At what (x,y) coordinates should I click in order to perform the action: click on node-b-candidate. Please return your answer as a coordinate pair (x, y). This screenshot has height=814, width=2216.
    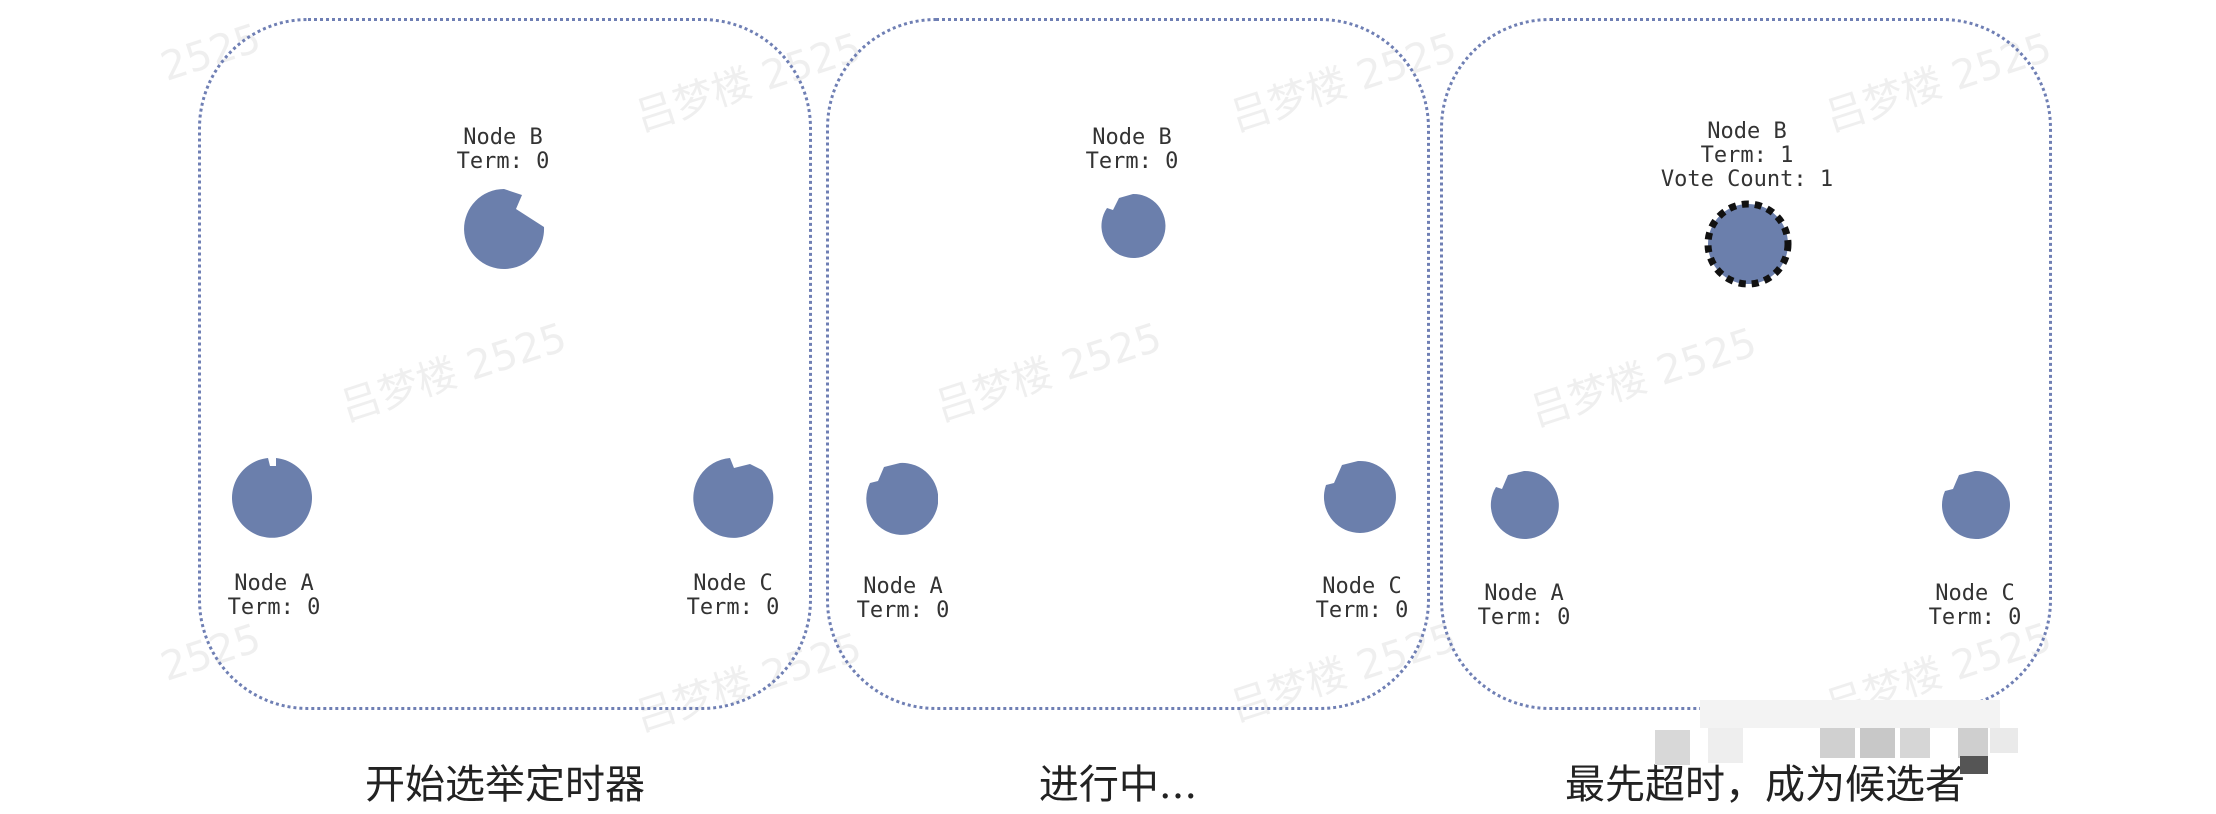
    Looking at the image, I should click on (1748, 244).